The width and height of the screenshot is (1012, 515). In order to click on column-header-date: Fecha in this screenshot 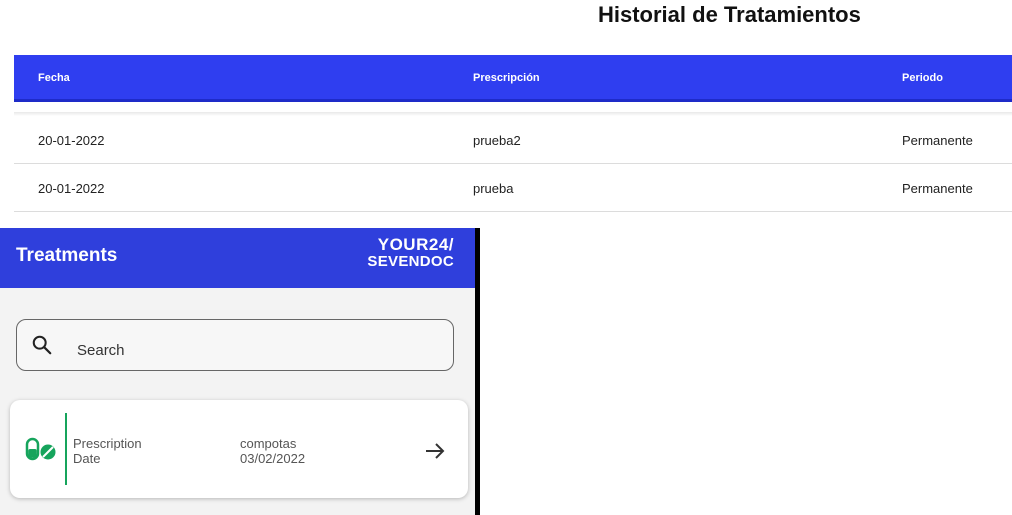, I will do `click(54, 78)`.